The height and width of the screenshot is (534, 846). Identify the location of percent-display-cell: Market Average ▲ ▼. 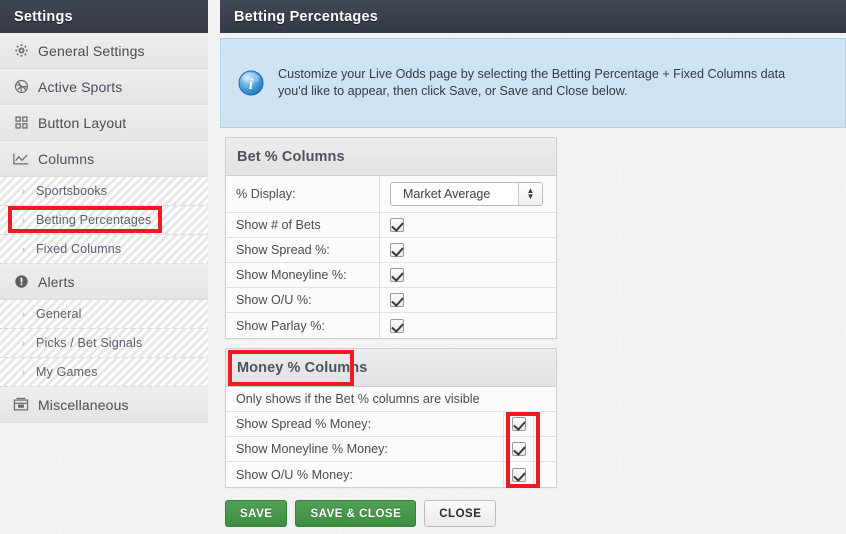
(468, 194).